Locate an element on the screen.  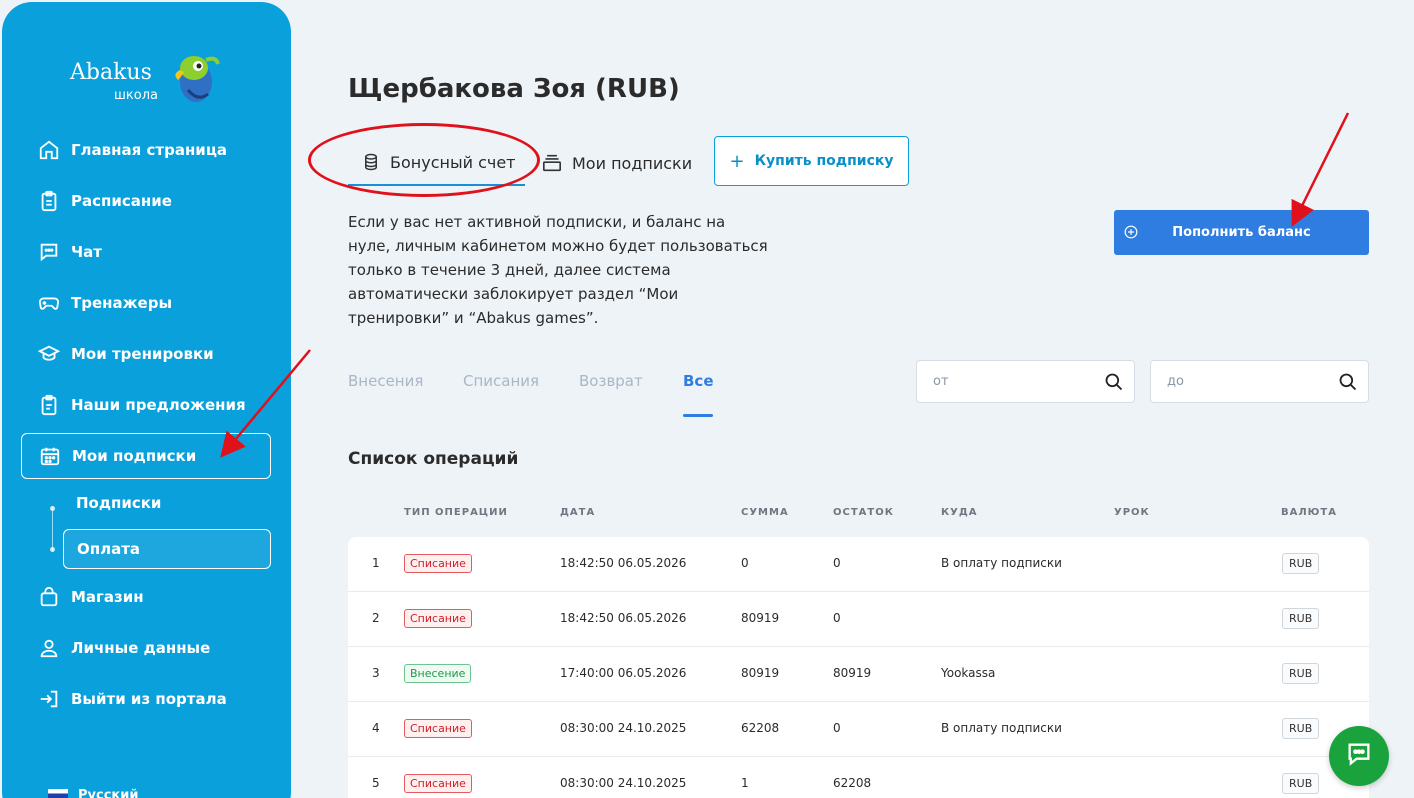
column-header-sum: СУММА is located at coordinates (765, 512).